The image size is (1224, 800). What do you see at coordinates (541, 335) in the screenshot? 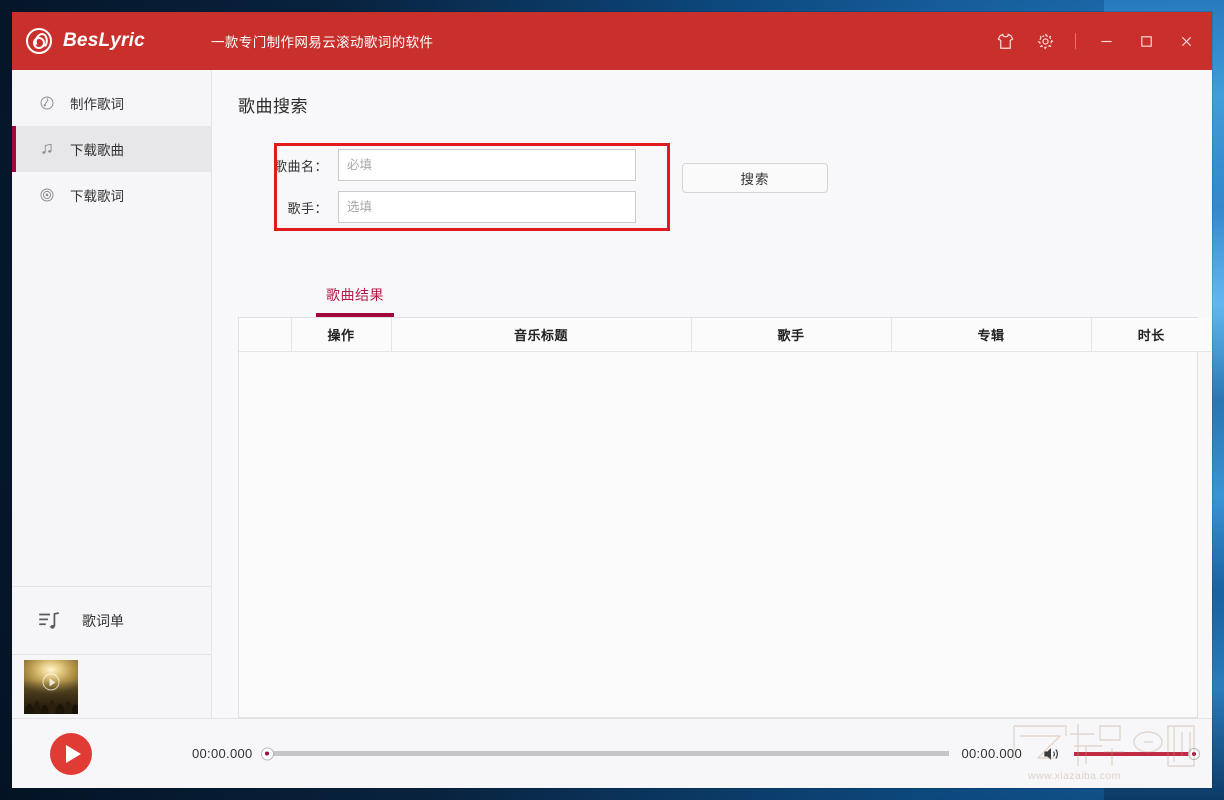
I see `column-header-title: 音乐标题` at bounding box center [541, 335].